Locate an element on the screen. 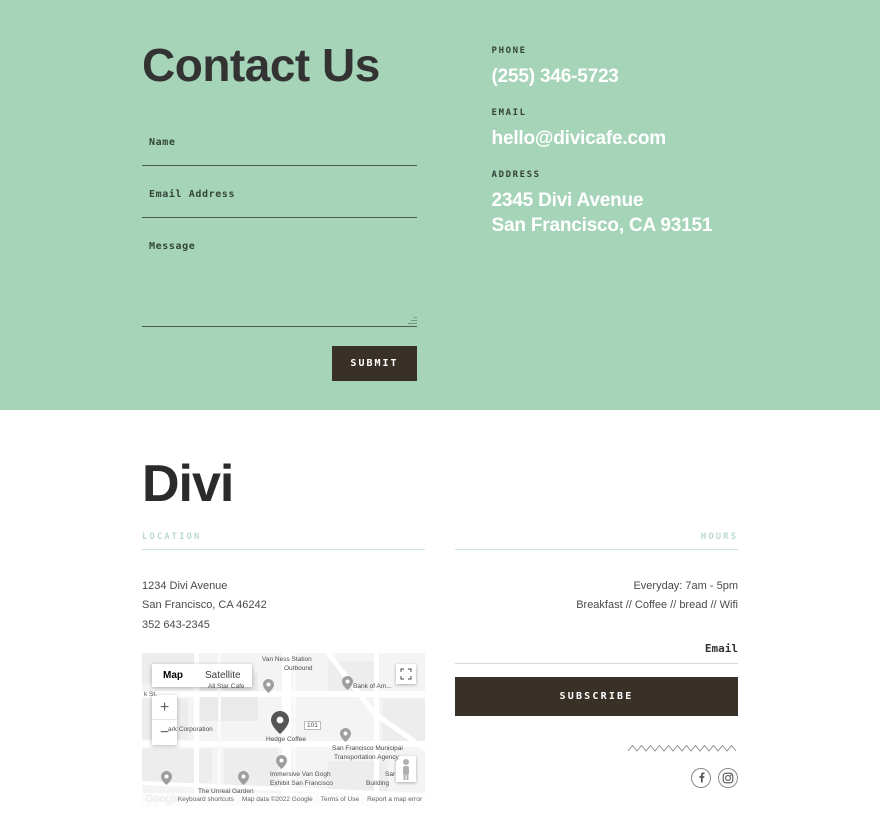 The image size is (880, 813). map-label-sfmta-line2: Transportation Agency is located at coordinates (366, 757).